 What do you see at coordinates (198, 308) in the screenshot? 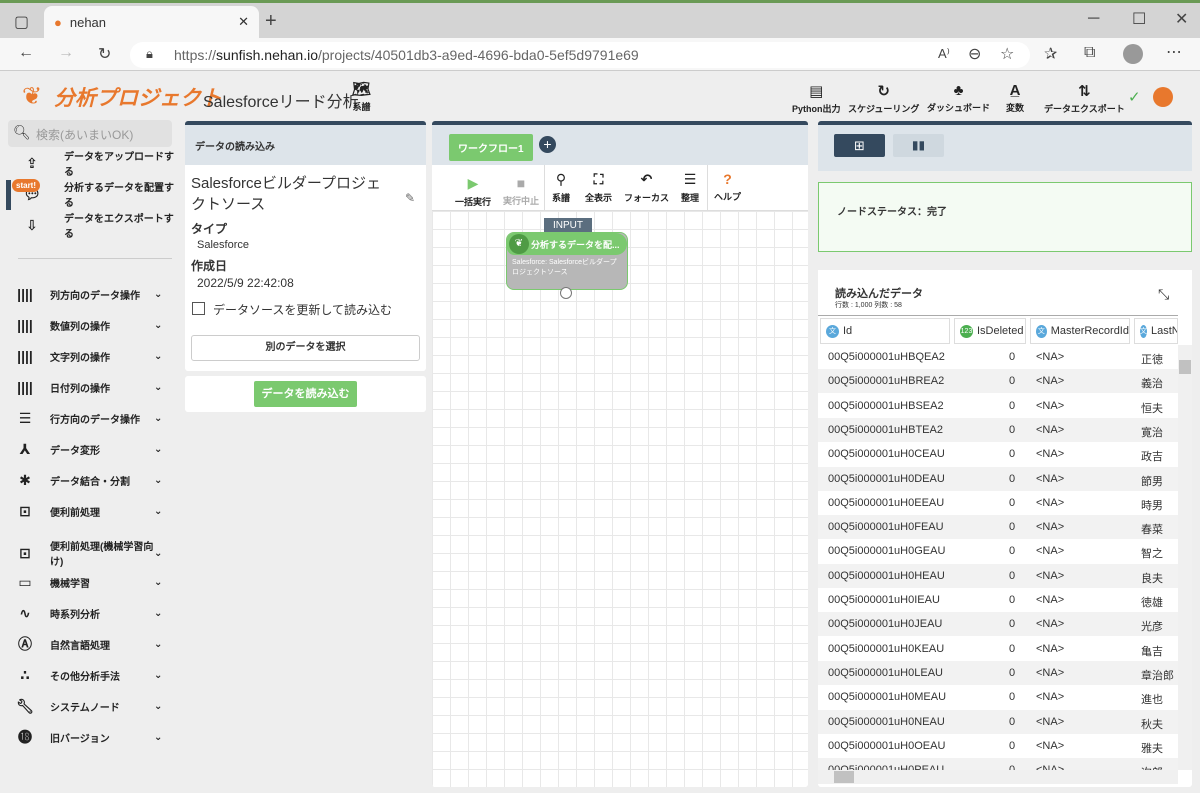
I see `refresh-checkbox` at bounding box center [198, 308].